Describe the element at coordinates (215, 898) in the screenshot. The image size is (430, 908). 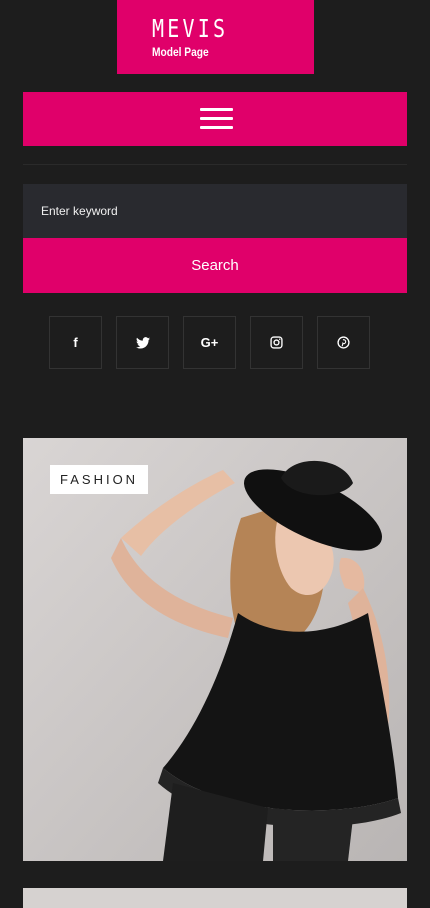
I see `next-post-card` at that location.